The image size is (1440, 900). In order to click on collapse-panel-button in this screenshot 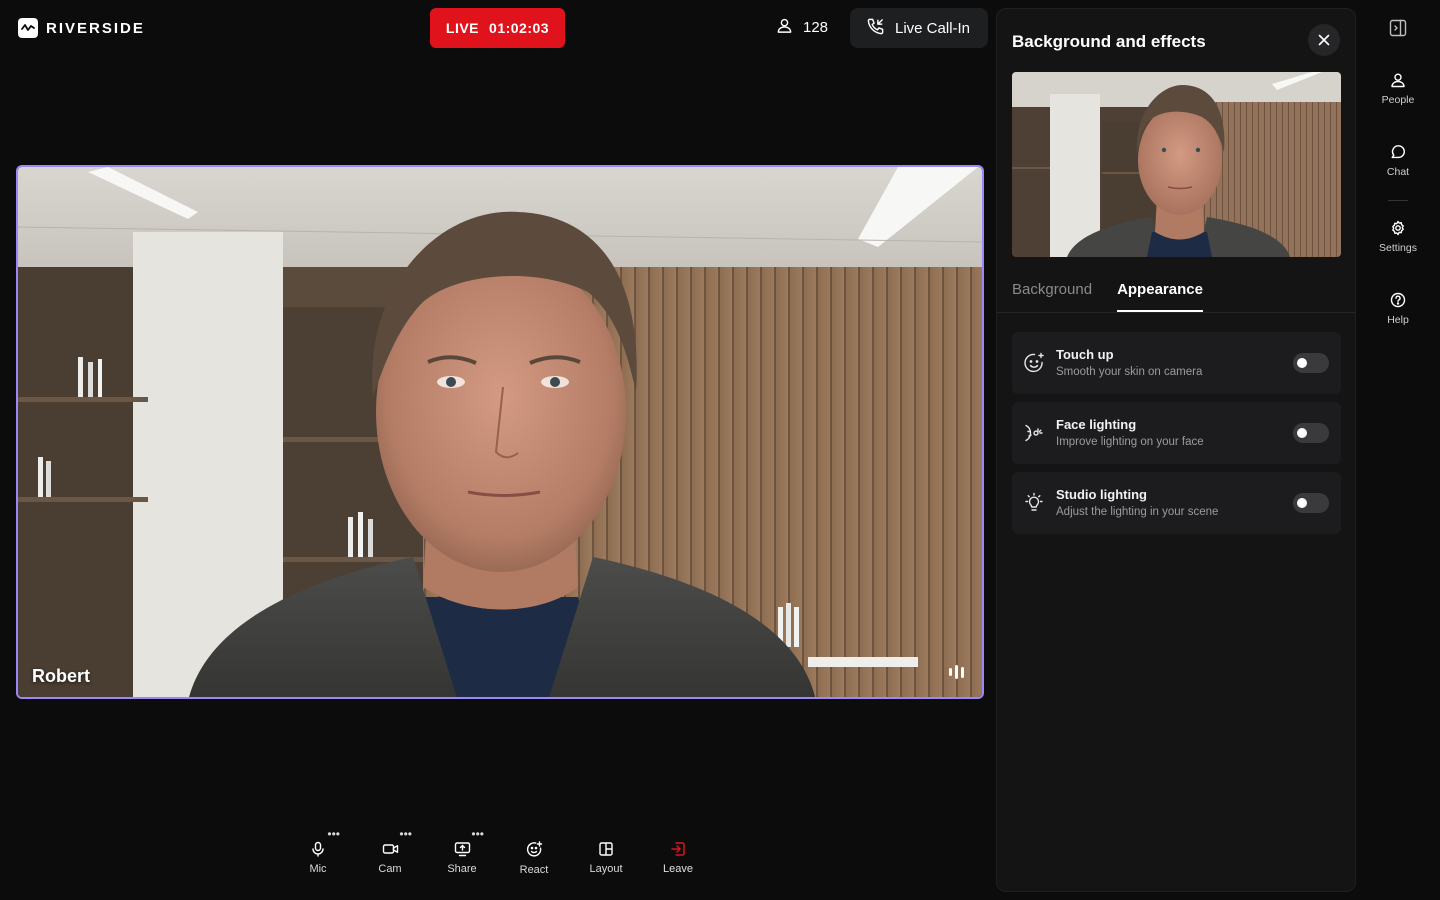, I will do `click(1398, 30)`.